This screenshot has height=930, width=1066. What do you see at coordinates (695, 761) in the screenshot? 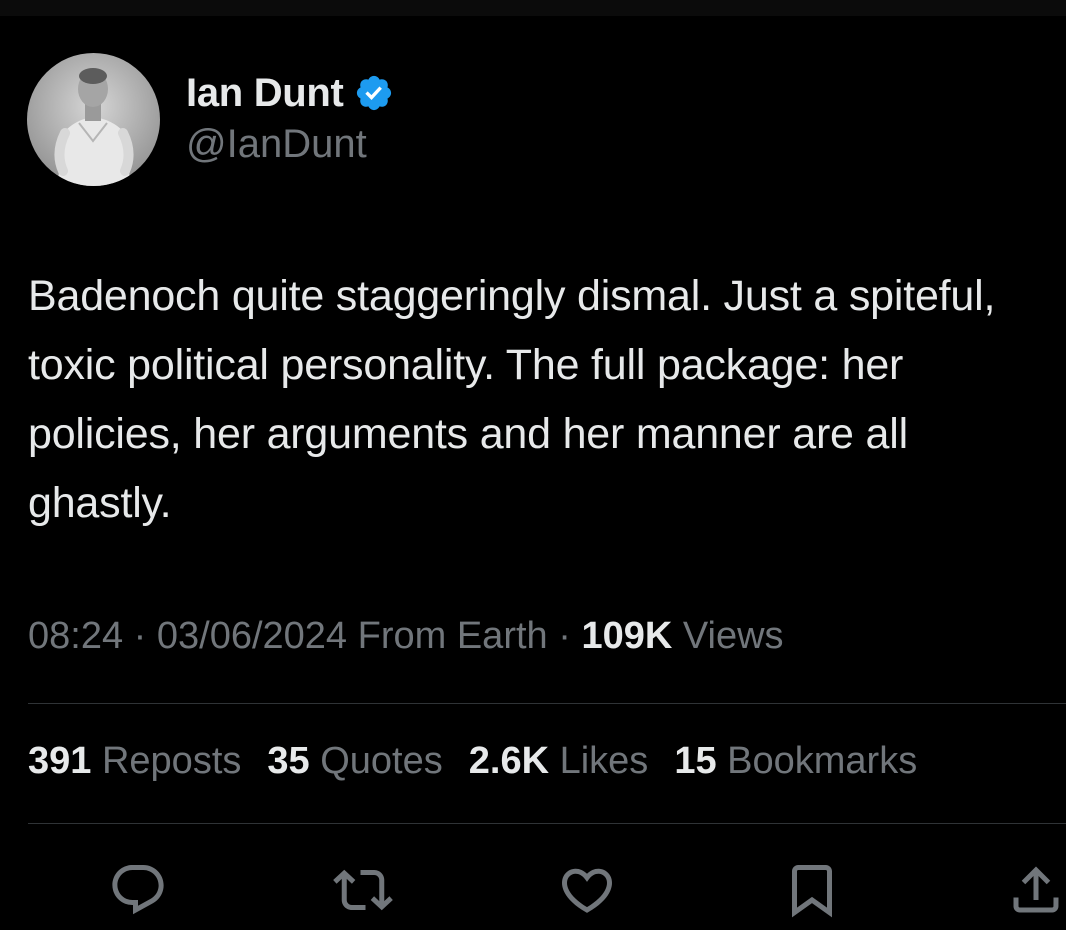
I see `bookmarks-count: 15` at bounding box center [695, 761].